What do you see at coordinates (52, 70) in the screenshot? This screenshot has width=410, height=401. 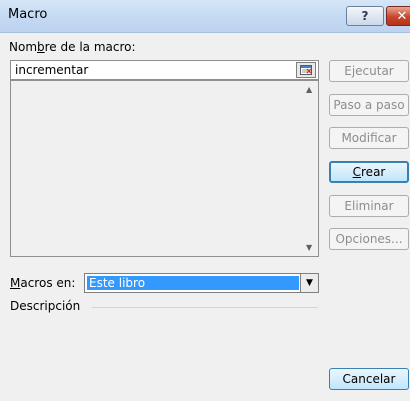 I see `macro-name-value: incrementar` at bounding box center [52, 70].